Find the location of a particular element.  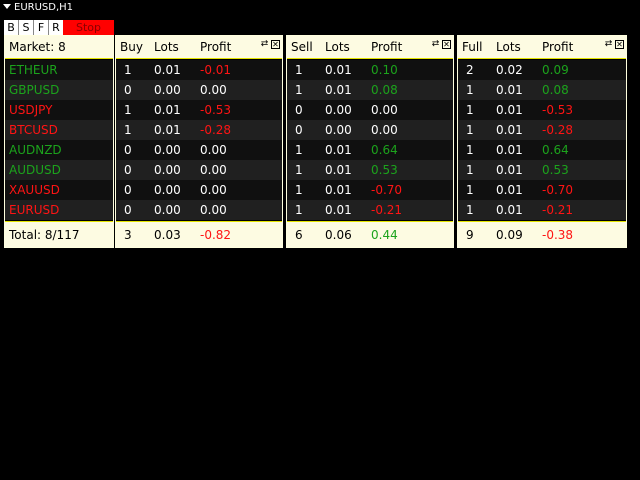

symbol-row: XAUUSD is located at coordinates (59, 190).